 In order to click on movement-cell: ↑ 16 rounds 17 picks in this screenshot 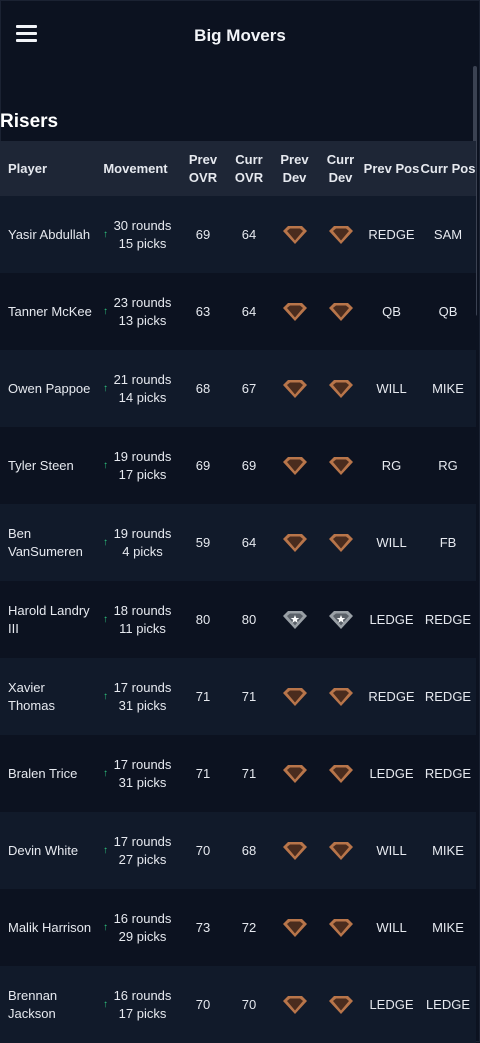, I will do `click(135, 1005)`.